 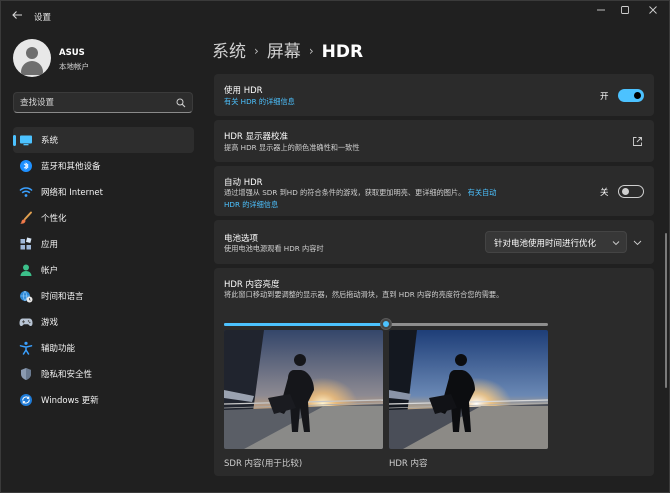 What do you see at coordinates (434, 242) in the screenshot?
I see `battery-options-card: 电池选项 使用电池电源观看 HDR 内容时 针对电池使用时间进行优化` at bounding box center [434, 242].